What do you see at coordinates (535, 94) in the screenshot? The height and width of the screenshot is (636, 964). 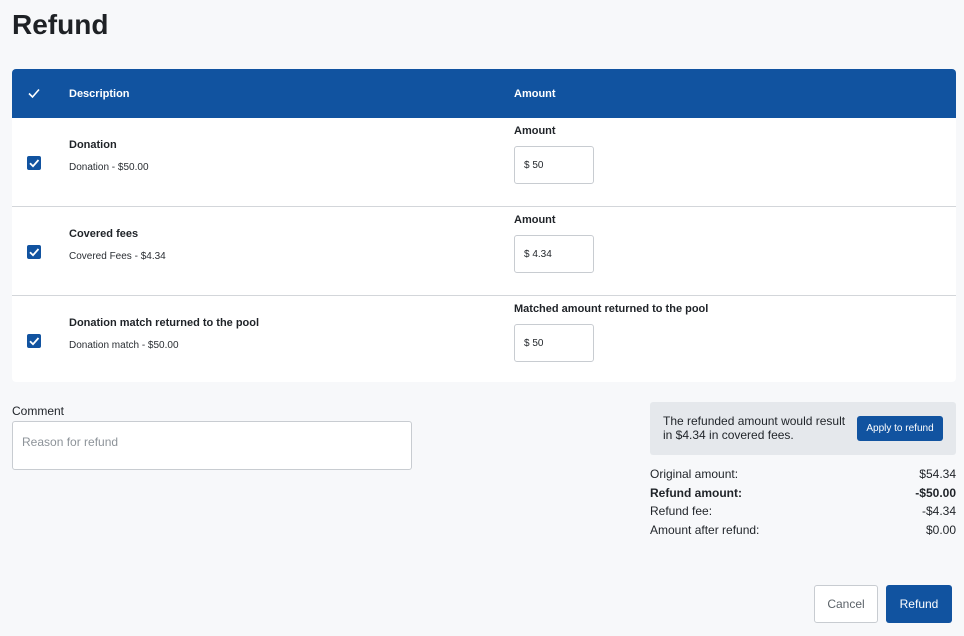 I see `column-header-amount: Amount` at bounding box center [535, 94].